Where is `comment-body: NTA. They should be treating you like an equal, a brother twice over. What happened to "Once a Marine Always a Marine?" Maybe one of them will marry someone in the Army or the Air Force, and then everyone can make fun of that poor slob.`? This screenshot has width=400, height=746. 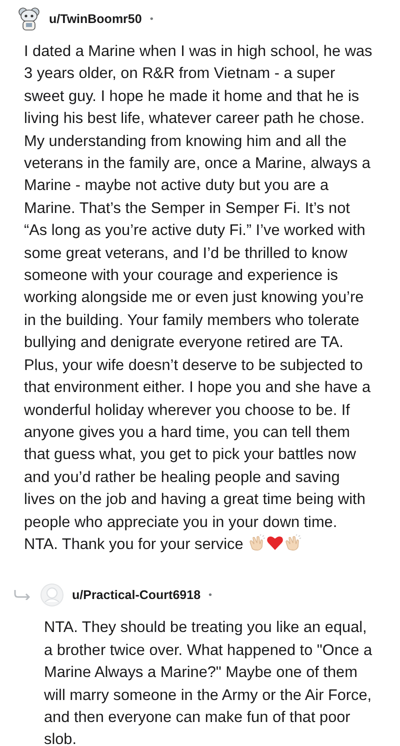 comment-body: NTA. They should be treating you like an equal, a brother twice over. What happened to "Once a Marine Always a Marine?" Maybe one of them will marry someone in the Army or the Air Force, and then everyone can make fun of that poor slob. is located at coordinates (208, 682).